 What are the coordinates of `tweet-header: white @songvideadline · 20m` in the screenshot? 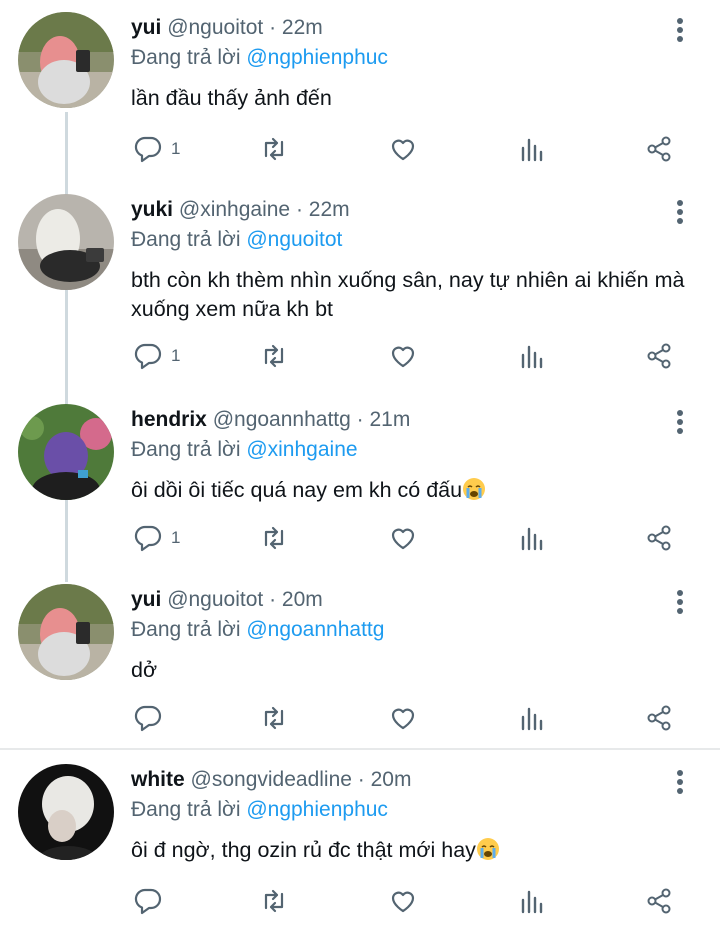 It's located at (271, 780).